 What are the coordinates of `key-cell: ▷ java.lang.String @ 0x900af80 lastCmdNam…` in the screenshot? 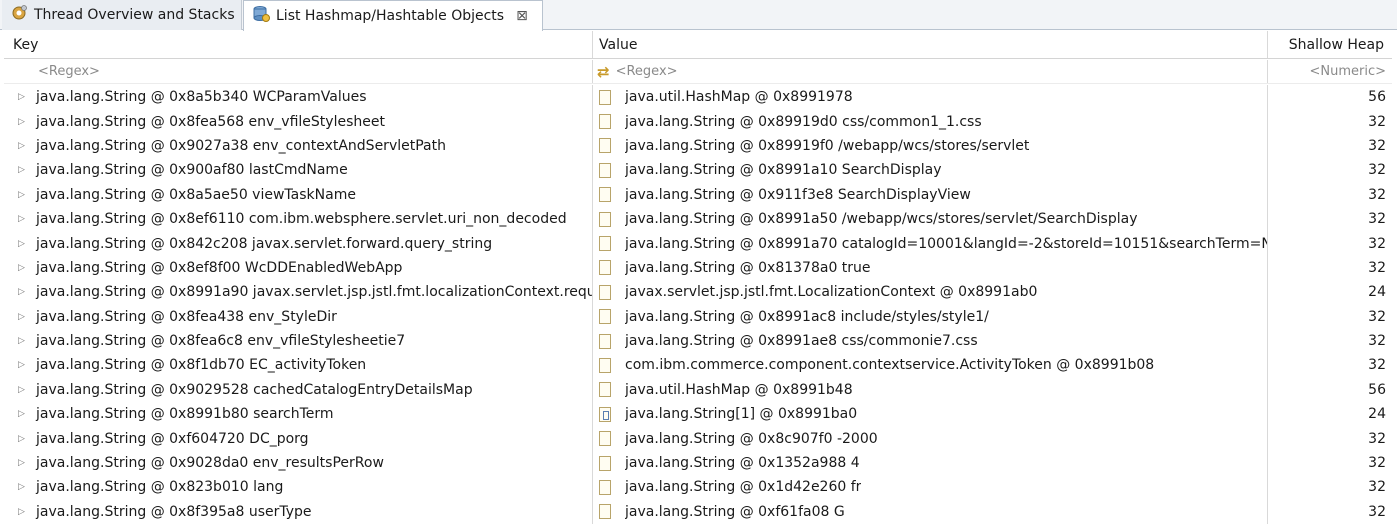 It's located at (298, 170).